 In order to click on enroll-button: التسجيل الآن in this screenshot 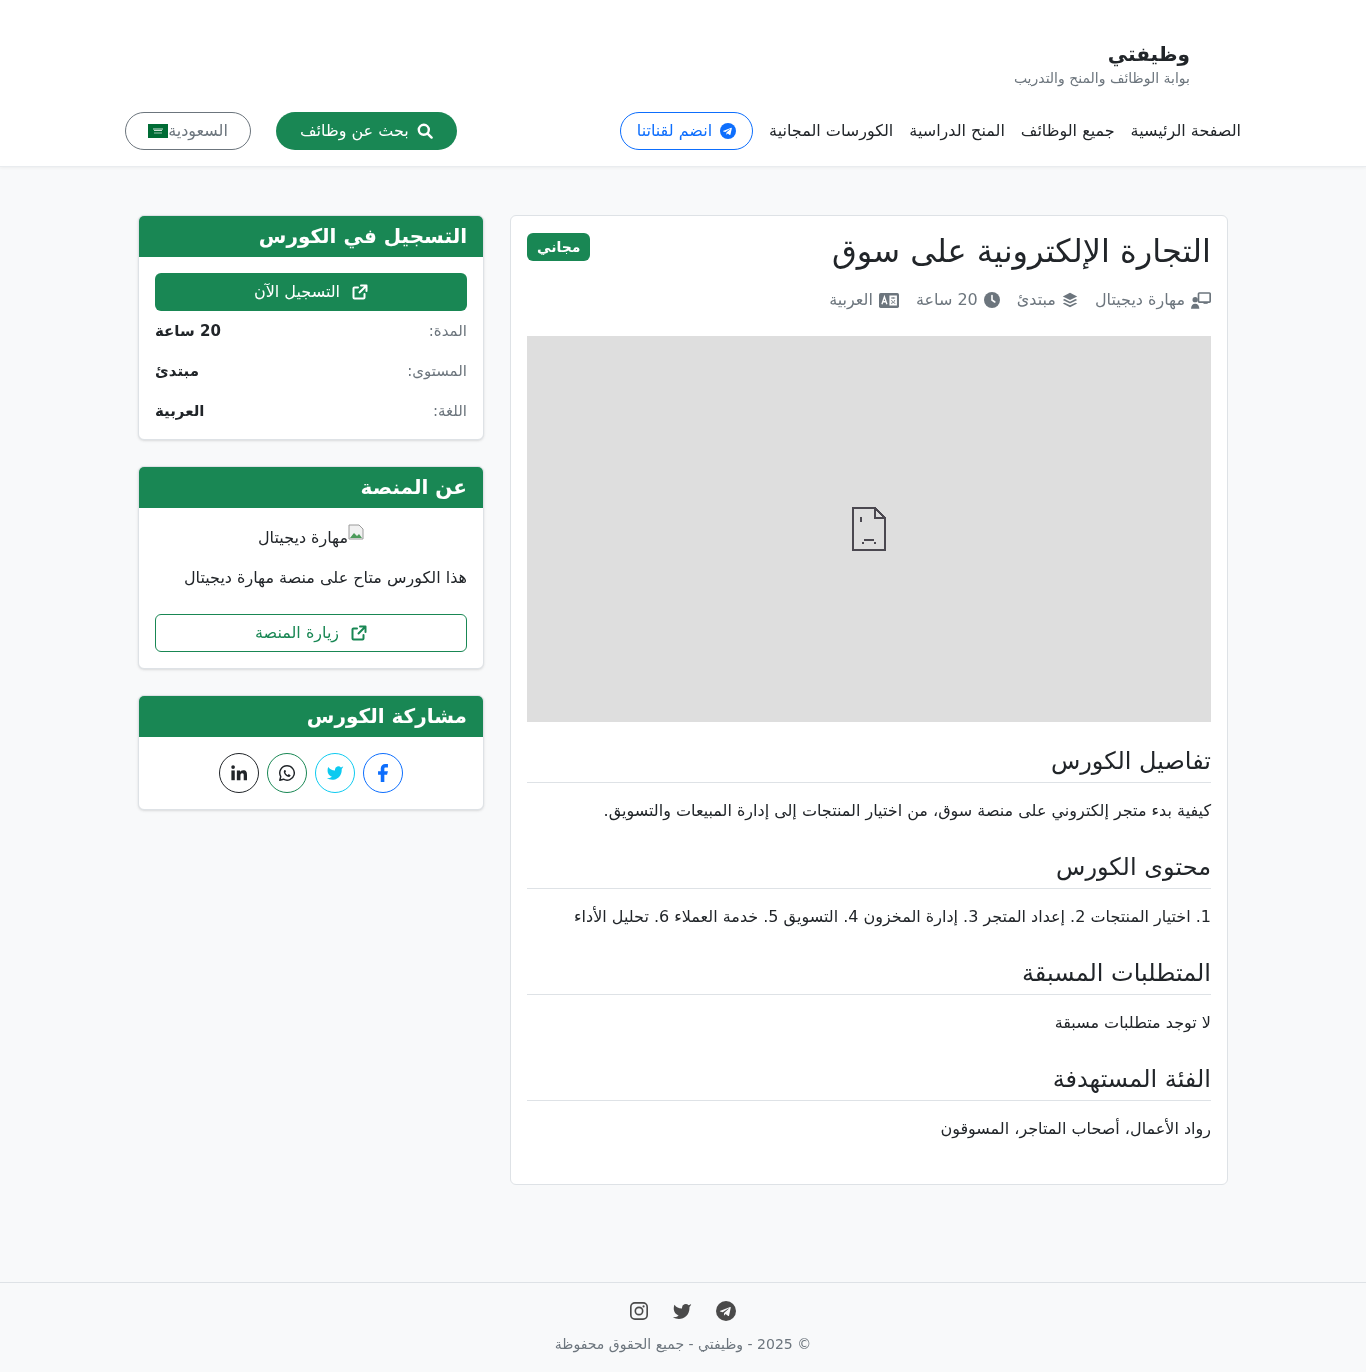, I will do `click(311, 292)`.